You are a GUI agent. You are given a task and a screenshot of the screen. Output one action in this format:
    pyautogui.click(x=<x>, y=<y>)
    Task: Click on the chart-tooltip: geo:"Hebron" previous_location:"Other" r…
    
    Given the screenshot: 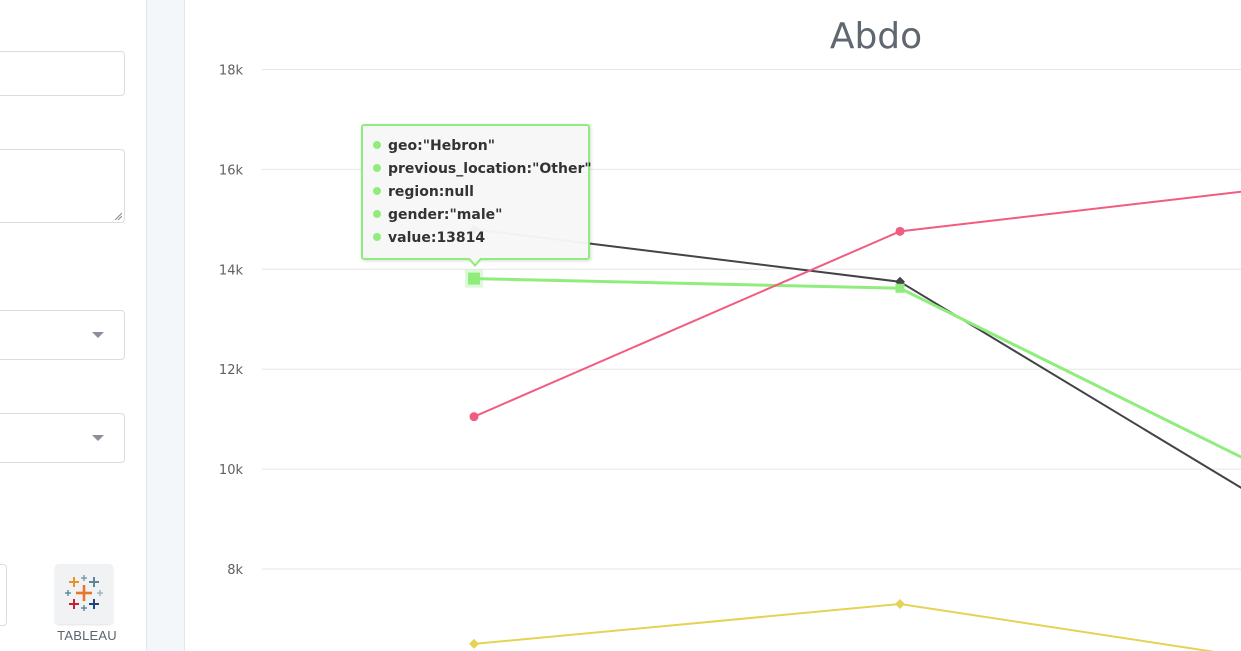 What is the action you would take?
    pyautogui.click(x=476, y=192)
    